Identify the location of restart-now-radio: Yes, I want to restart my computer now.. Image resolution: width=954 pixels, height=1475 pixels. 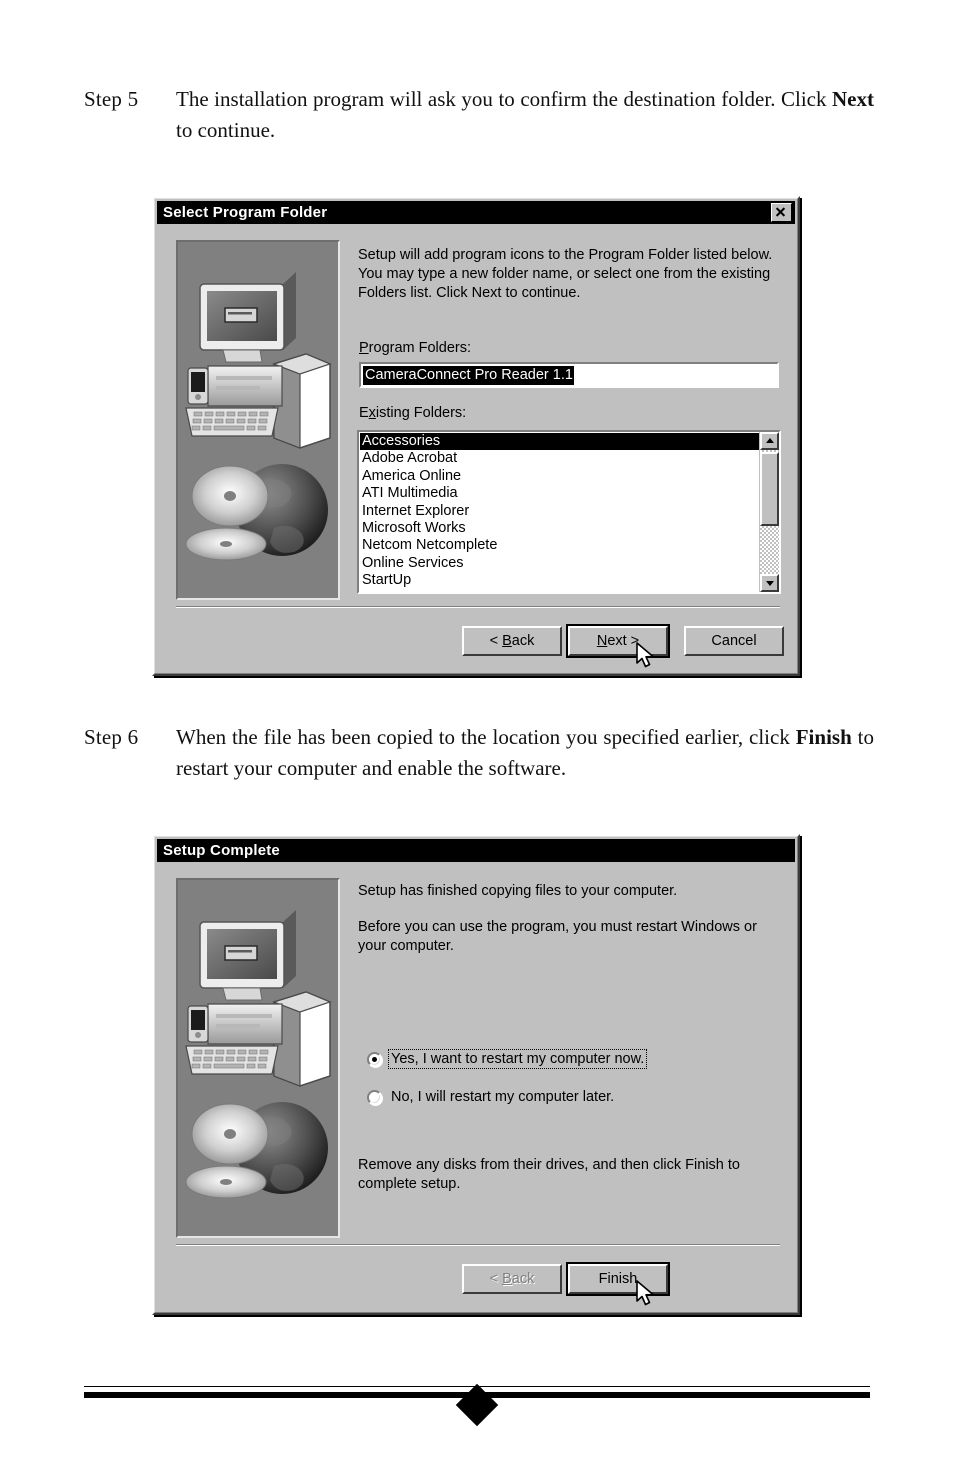
(507, 1059).